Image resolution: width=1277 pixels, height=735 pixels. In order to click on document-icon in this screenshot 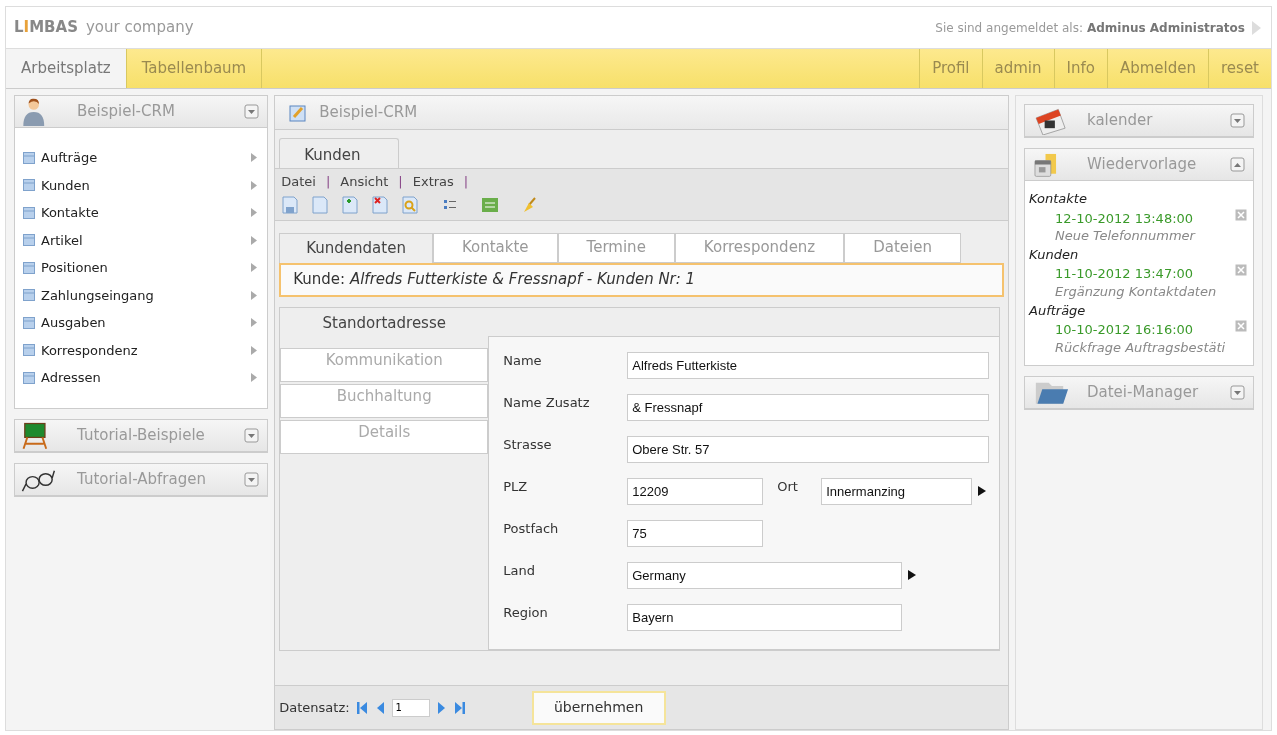, I will do `click(320, 204)`.